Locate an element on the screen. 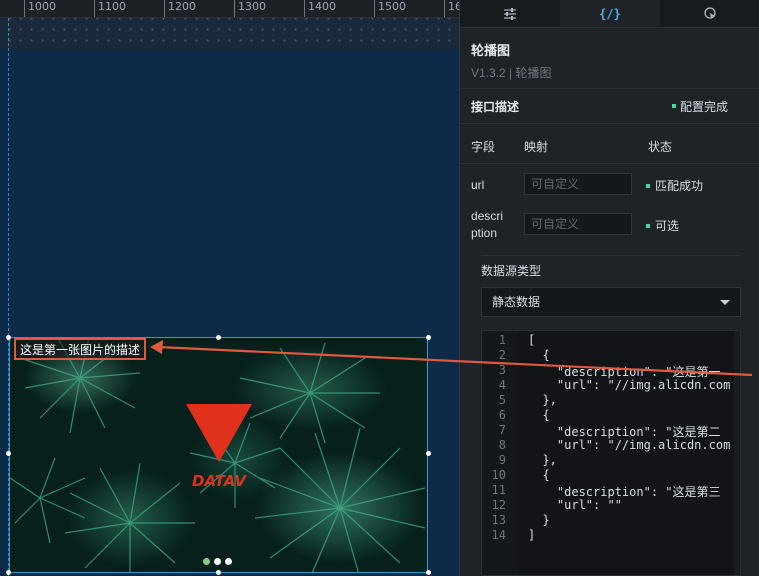 The height and width of the screenshot is (576, 759). ruler-tick: 1500 is located at coordinates (390, 8).